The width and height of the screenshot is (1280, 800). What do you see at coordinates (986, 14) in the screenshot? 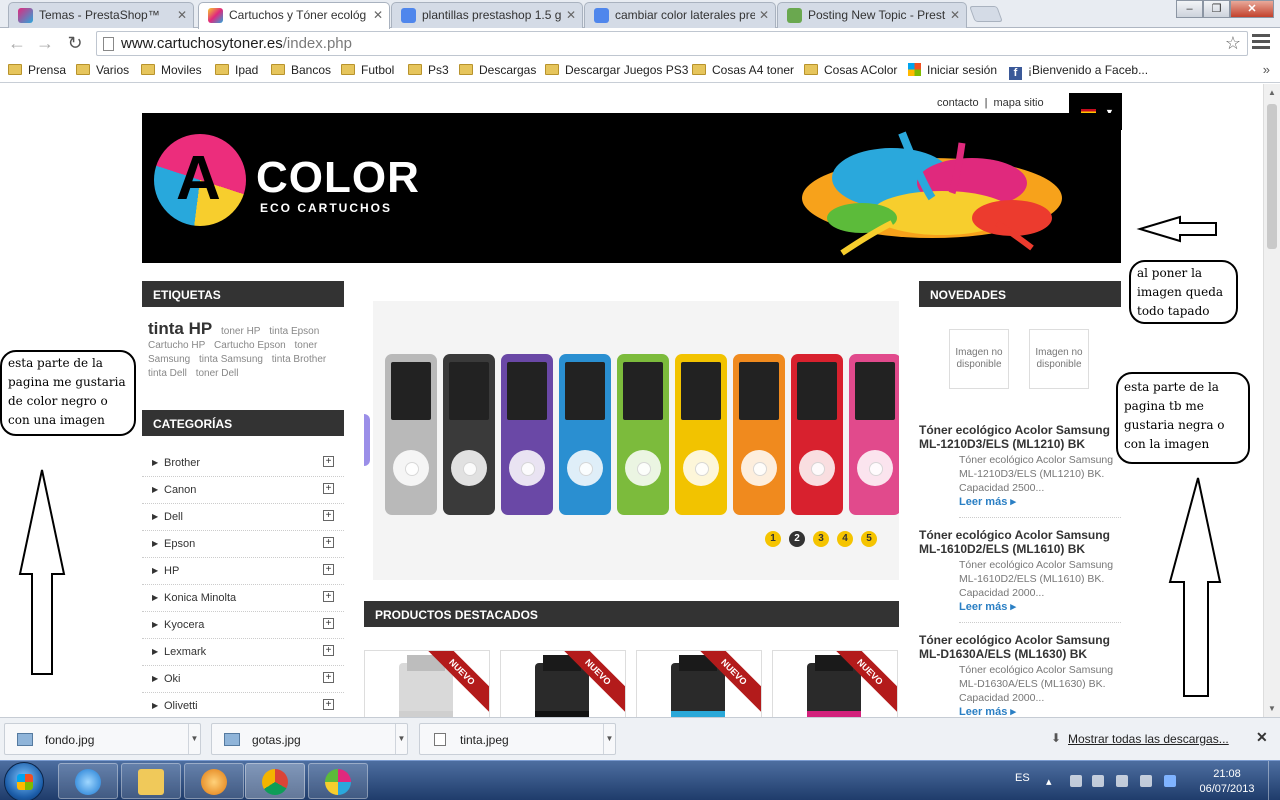
I see `new-tab-button` at bounding box center [986, 14].